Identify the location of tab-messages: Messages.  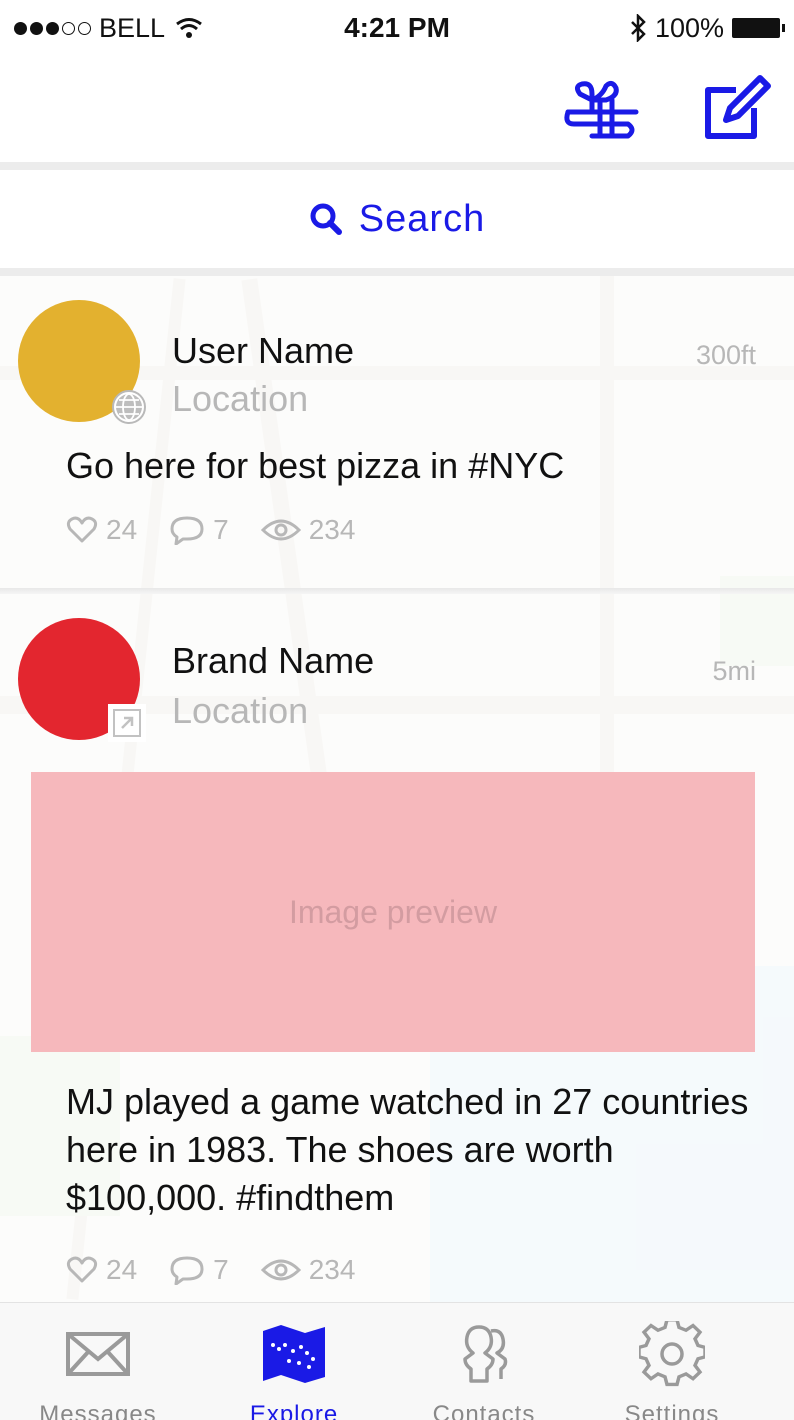
(98, 1370).